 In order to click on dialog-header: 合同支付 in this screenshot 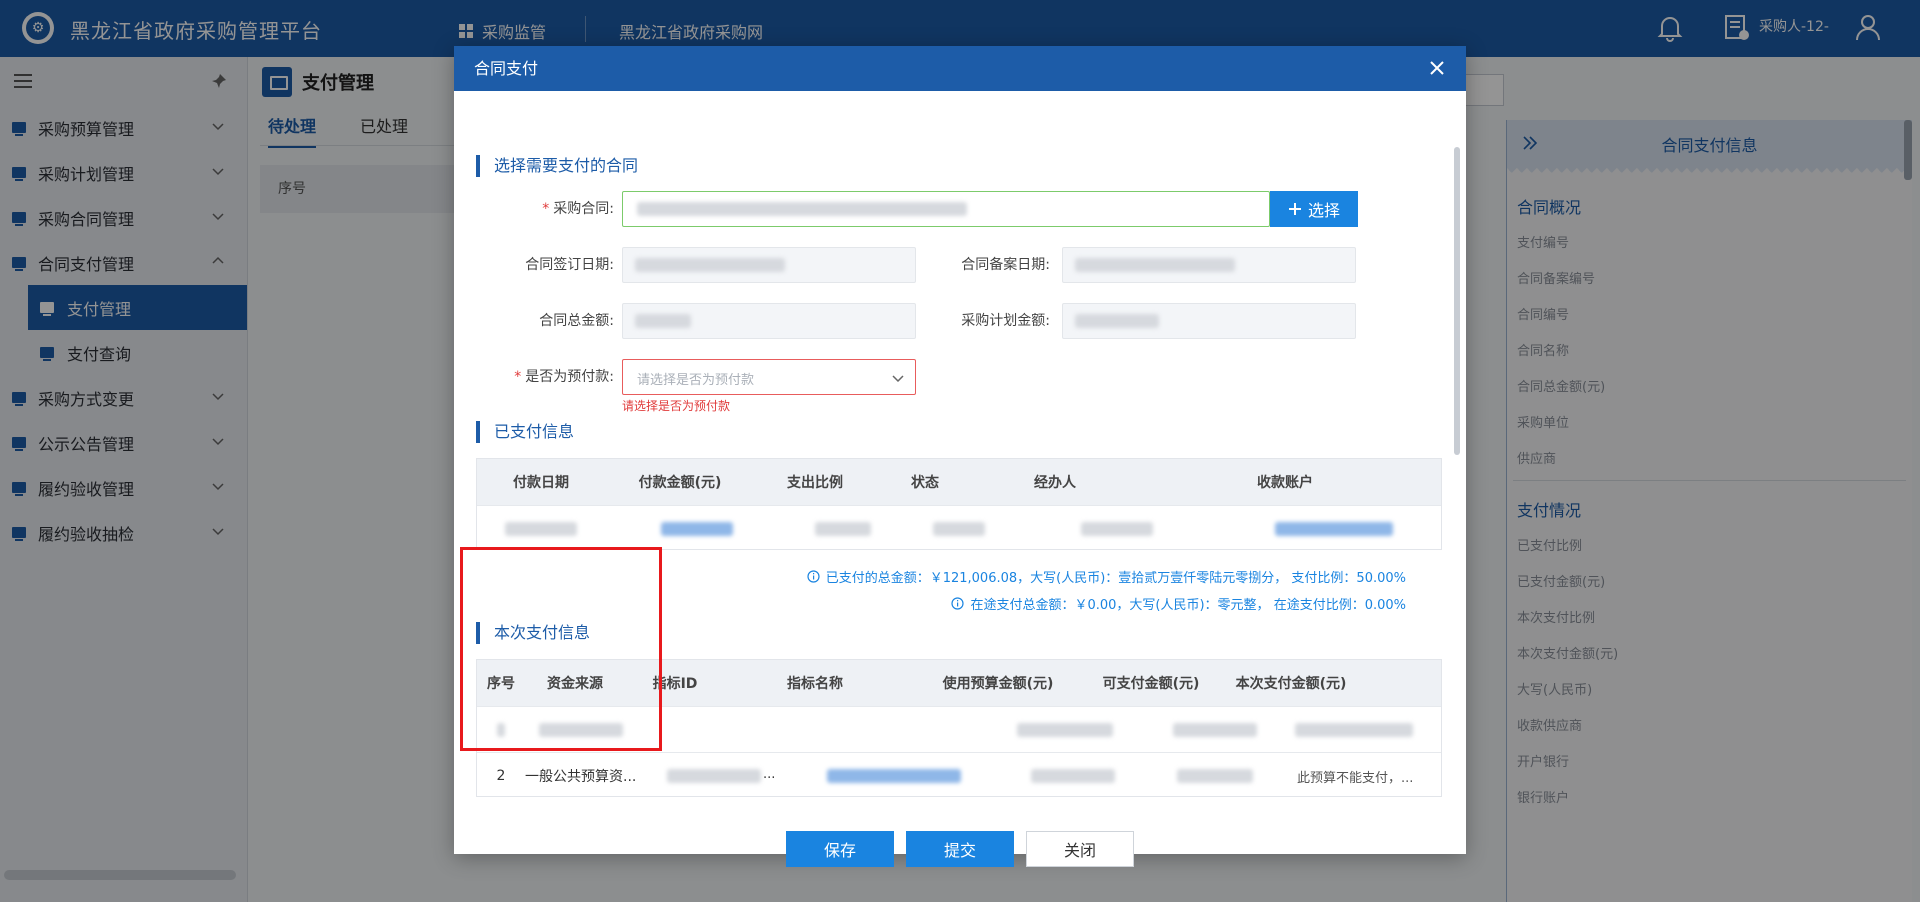, I will do `click(960, 68)`.